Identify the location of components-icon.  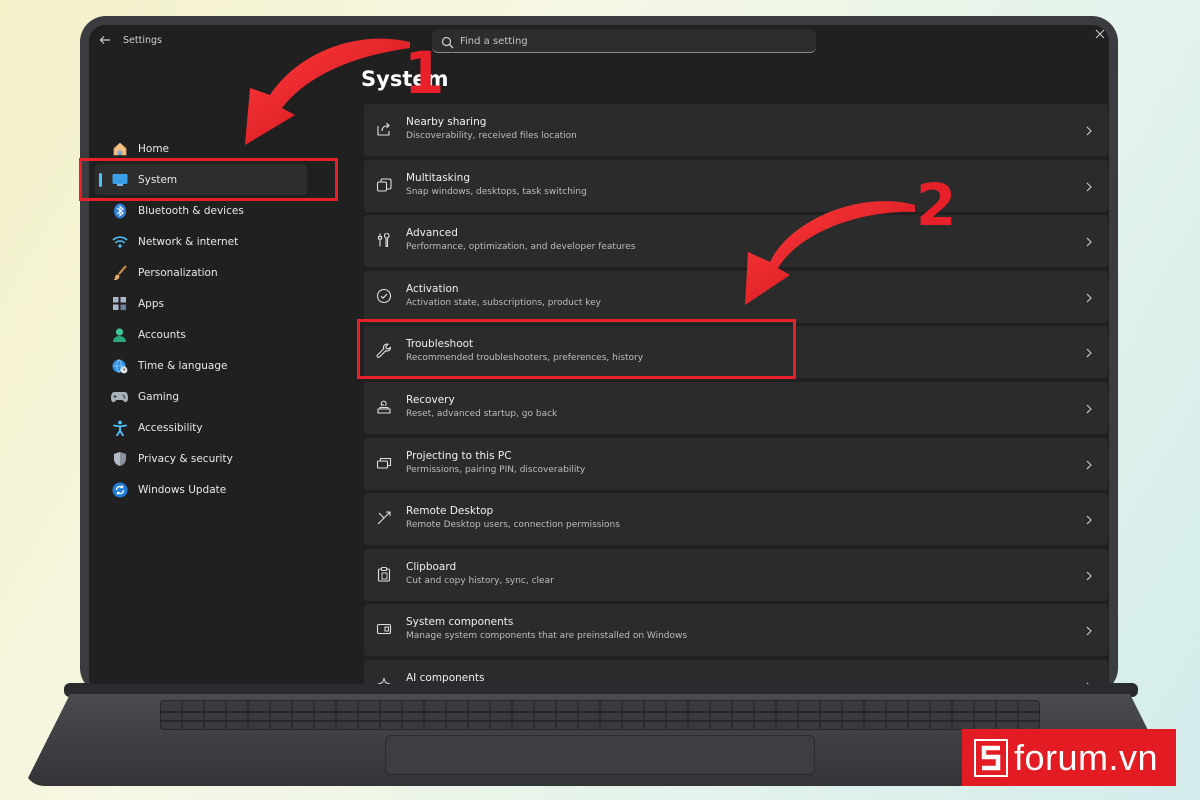
(385, 630).